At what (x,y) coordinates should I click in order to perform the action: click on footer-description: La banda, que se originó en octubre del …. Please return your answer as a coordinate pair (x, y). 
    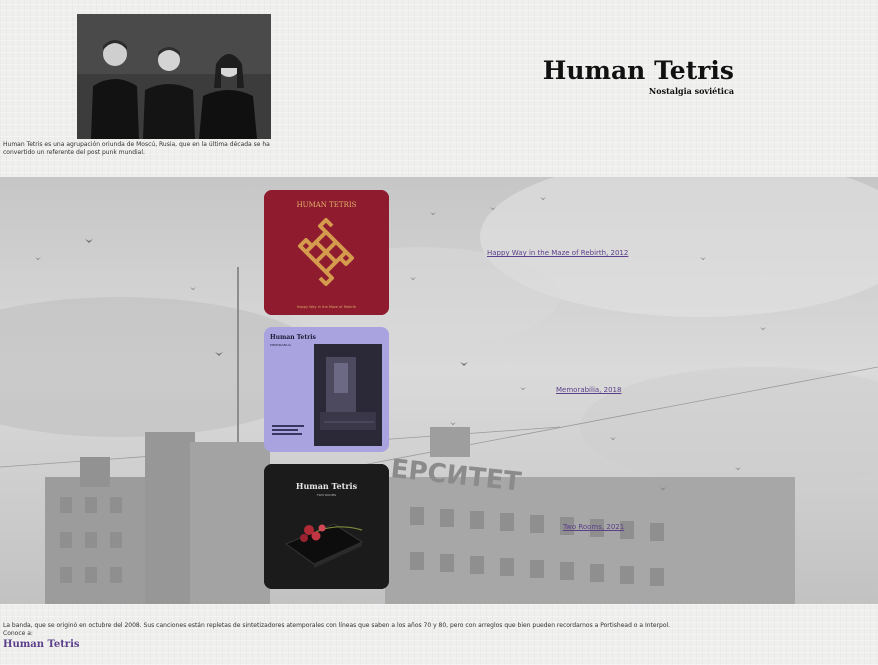
    Looking at the image, I should click on (337, 625).